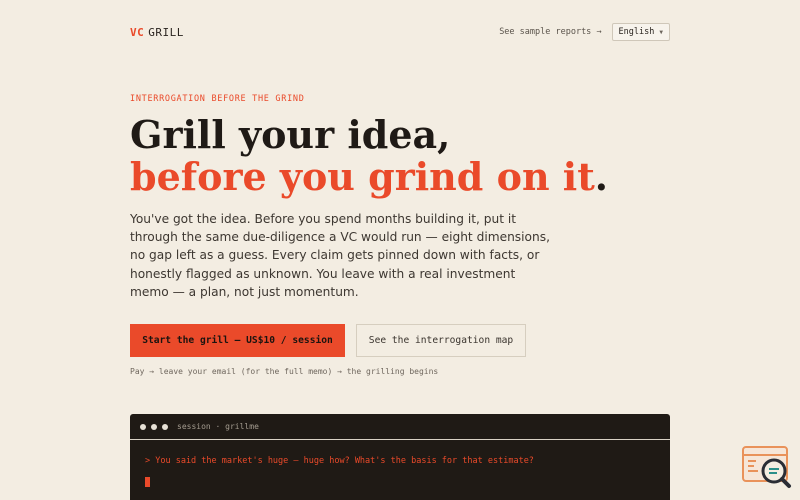 The width and height of the screenshot is (800, 500). I want to click on language-select: English ▼, so click(640, 32).